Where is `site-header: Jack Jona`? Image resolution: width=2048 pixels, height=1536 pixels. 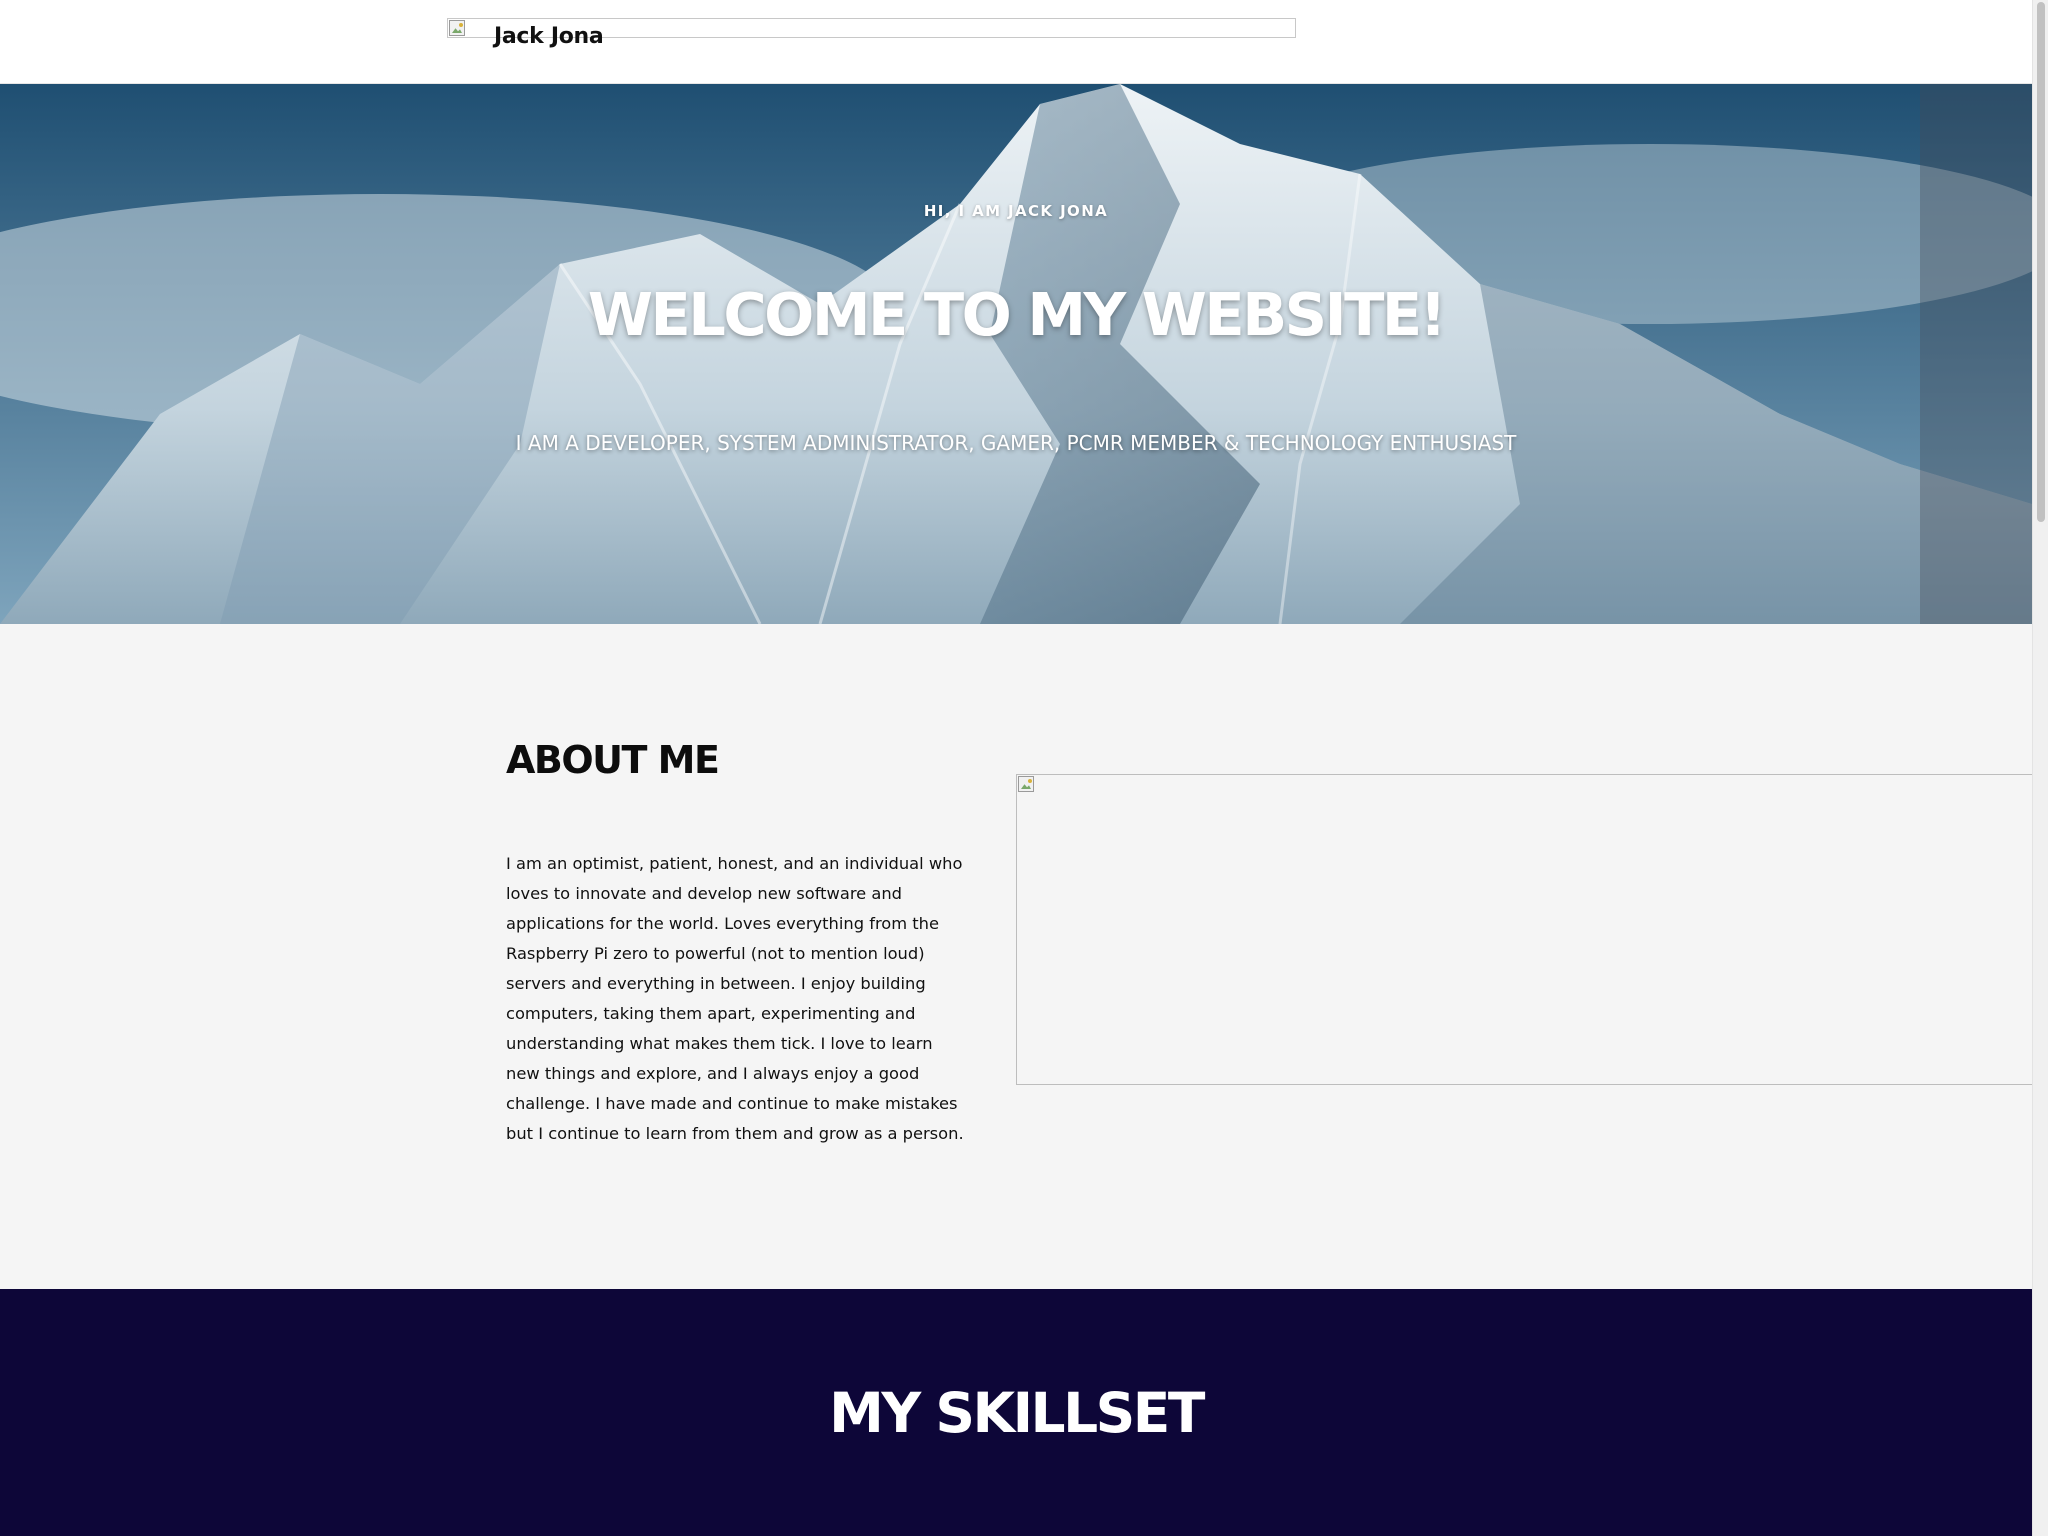 site-header: Jack Jona is located at coordinates (1016, 42).